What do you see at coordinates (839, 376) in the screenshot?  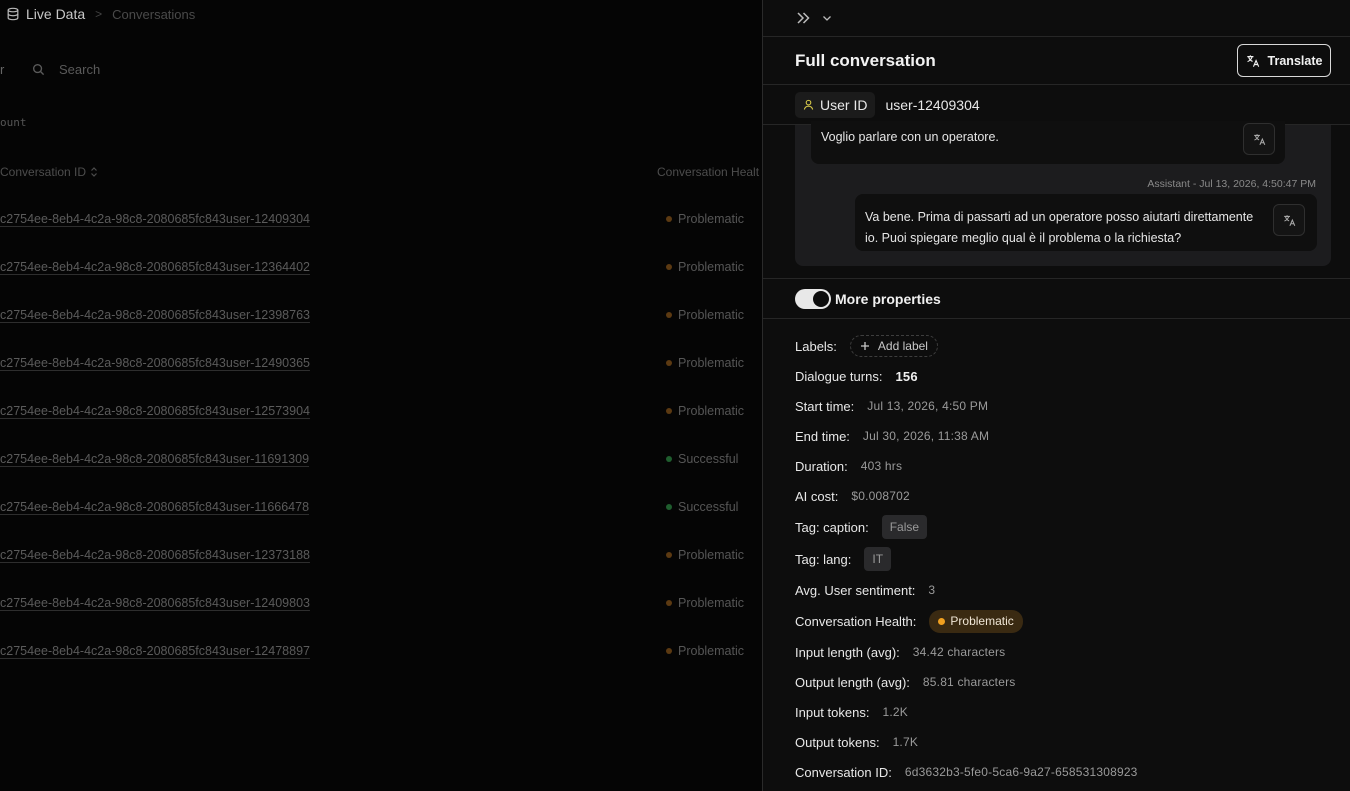 I see `prop-key: Dialogue turns:` at bounding box center [839, 376].